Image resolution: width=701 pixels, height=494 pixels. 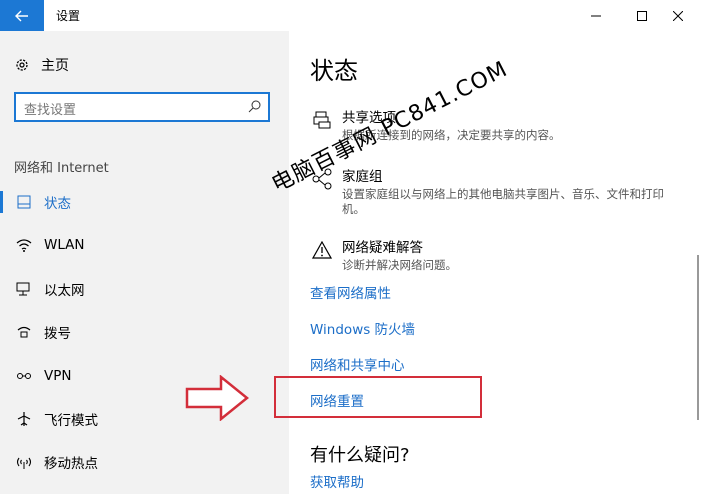 What do you see at coordinates (23, 289) in the screenshot?
I see `ethernet-icon` at bounding box center [23, 289].